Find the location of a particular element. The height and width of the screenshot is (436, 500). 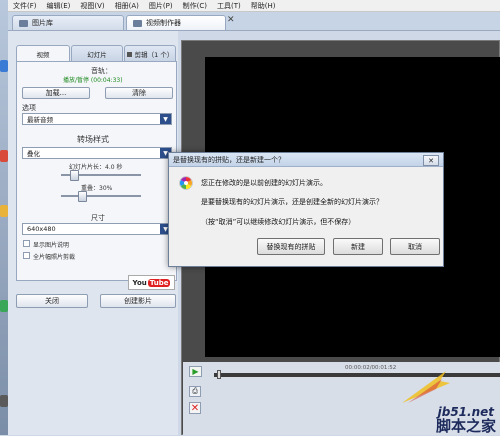

menu-view: 视图(V) is located at coordinates (92, 6).